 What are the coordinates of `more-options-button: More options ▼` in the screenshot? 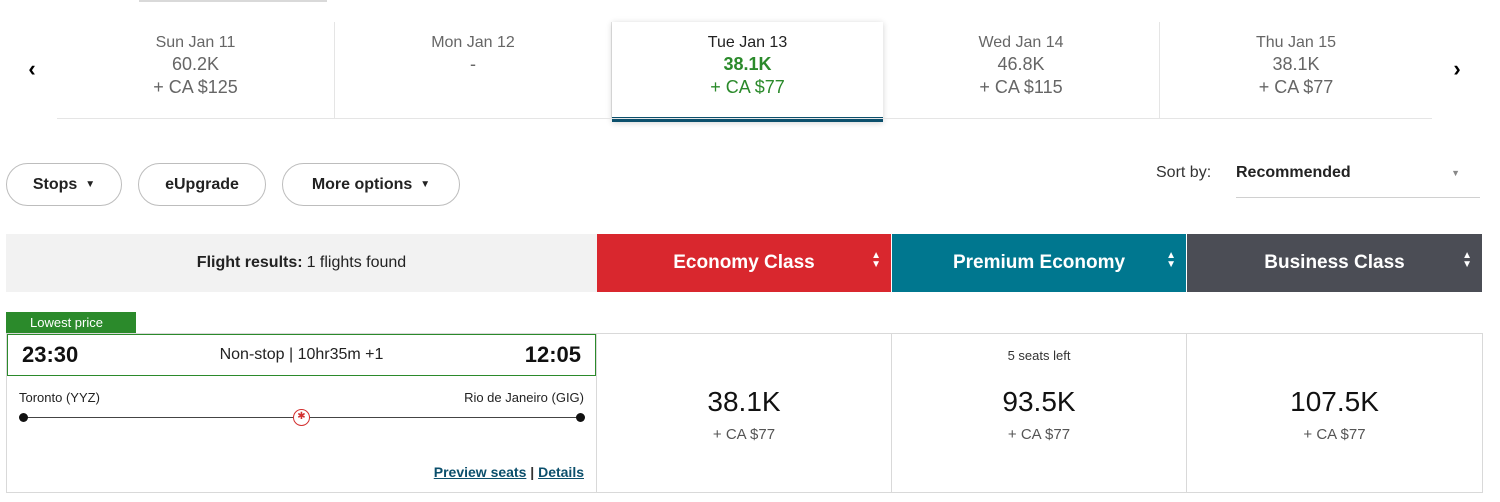 It's located at (371, 184).